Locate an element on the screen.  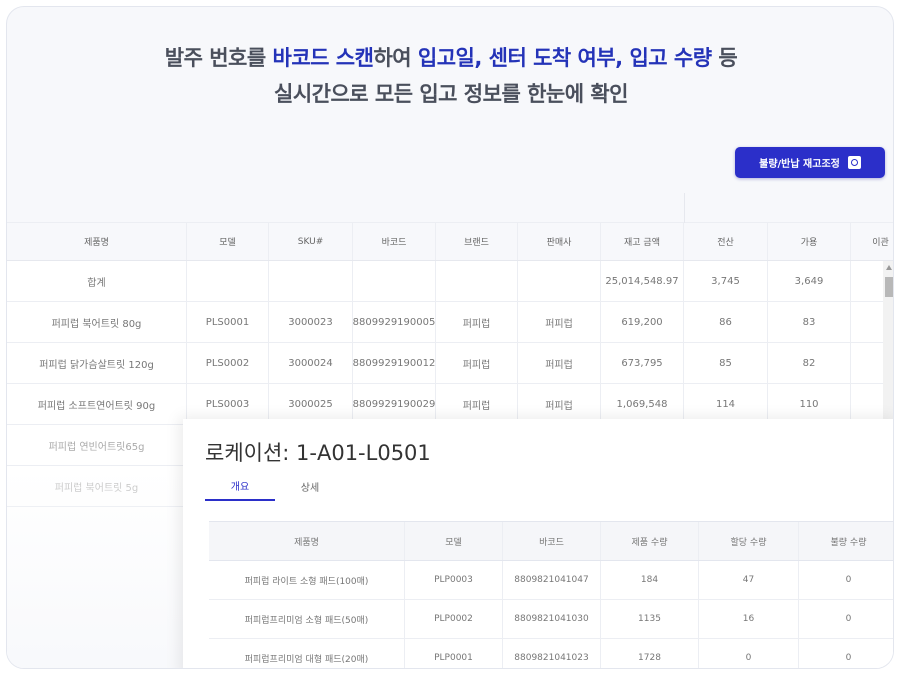
location-row-col-allocated-qty: 16 is located at coordinates (749, 619).